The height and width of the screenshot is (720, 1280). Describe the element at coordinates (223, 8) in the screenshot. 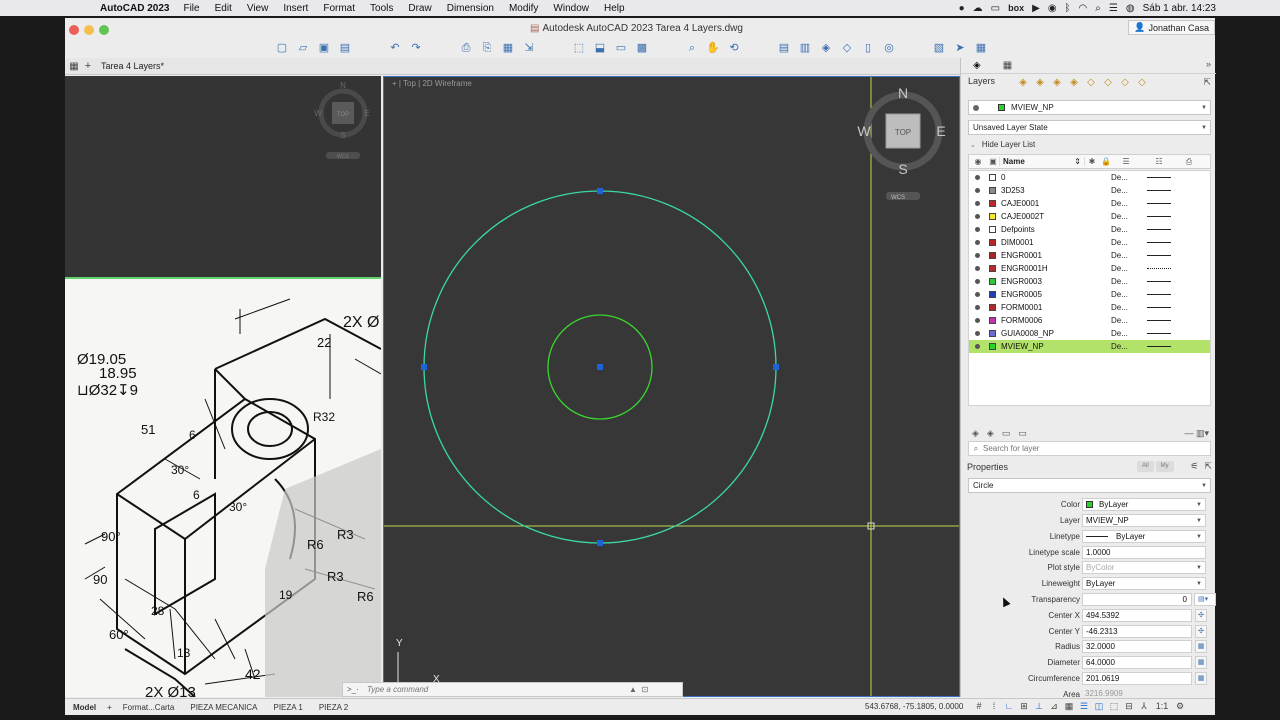

I see `menu-edit: Edit` at that location.